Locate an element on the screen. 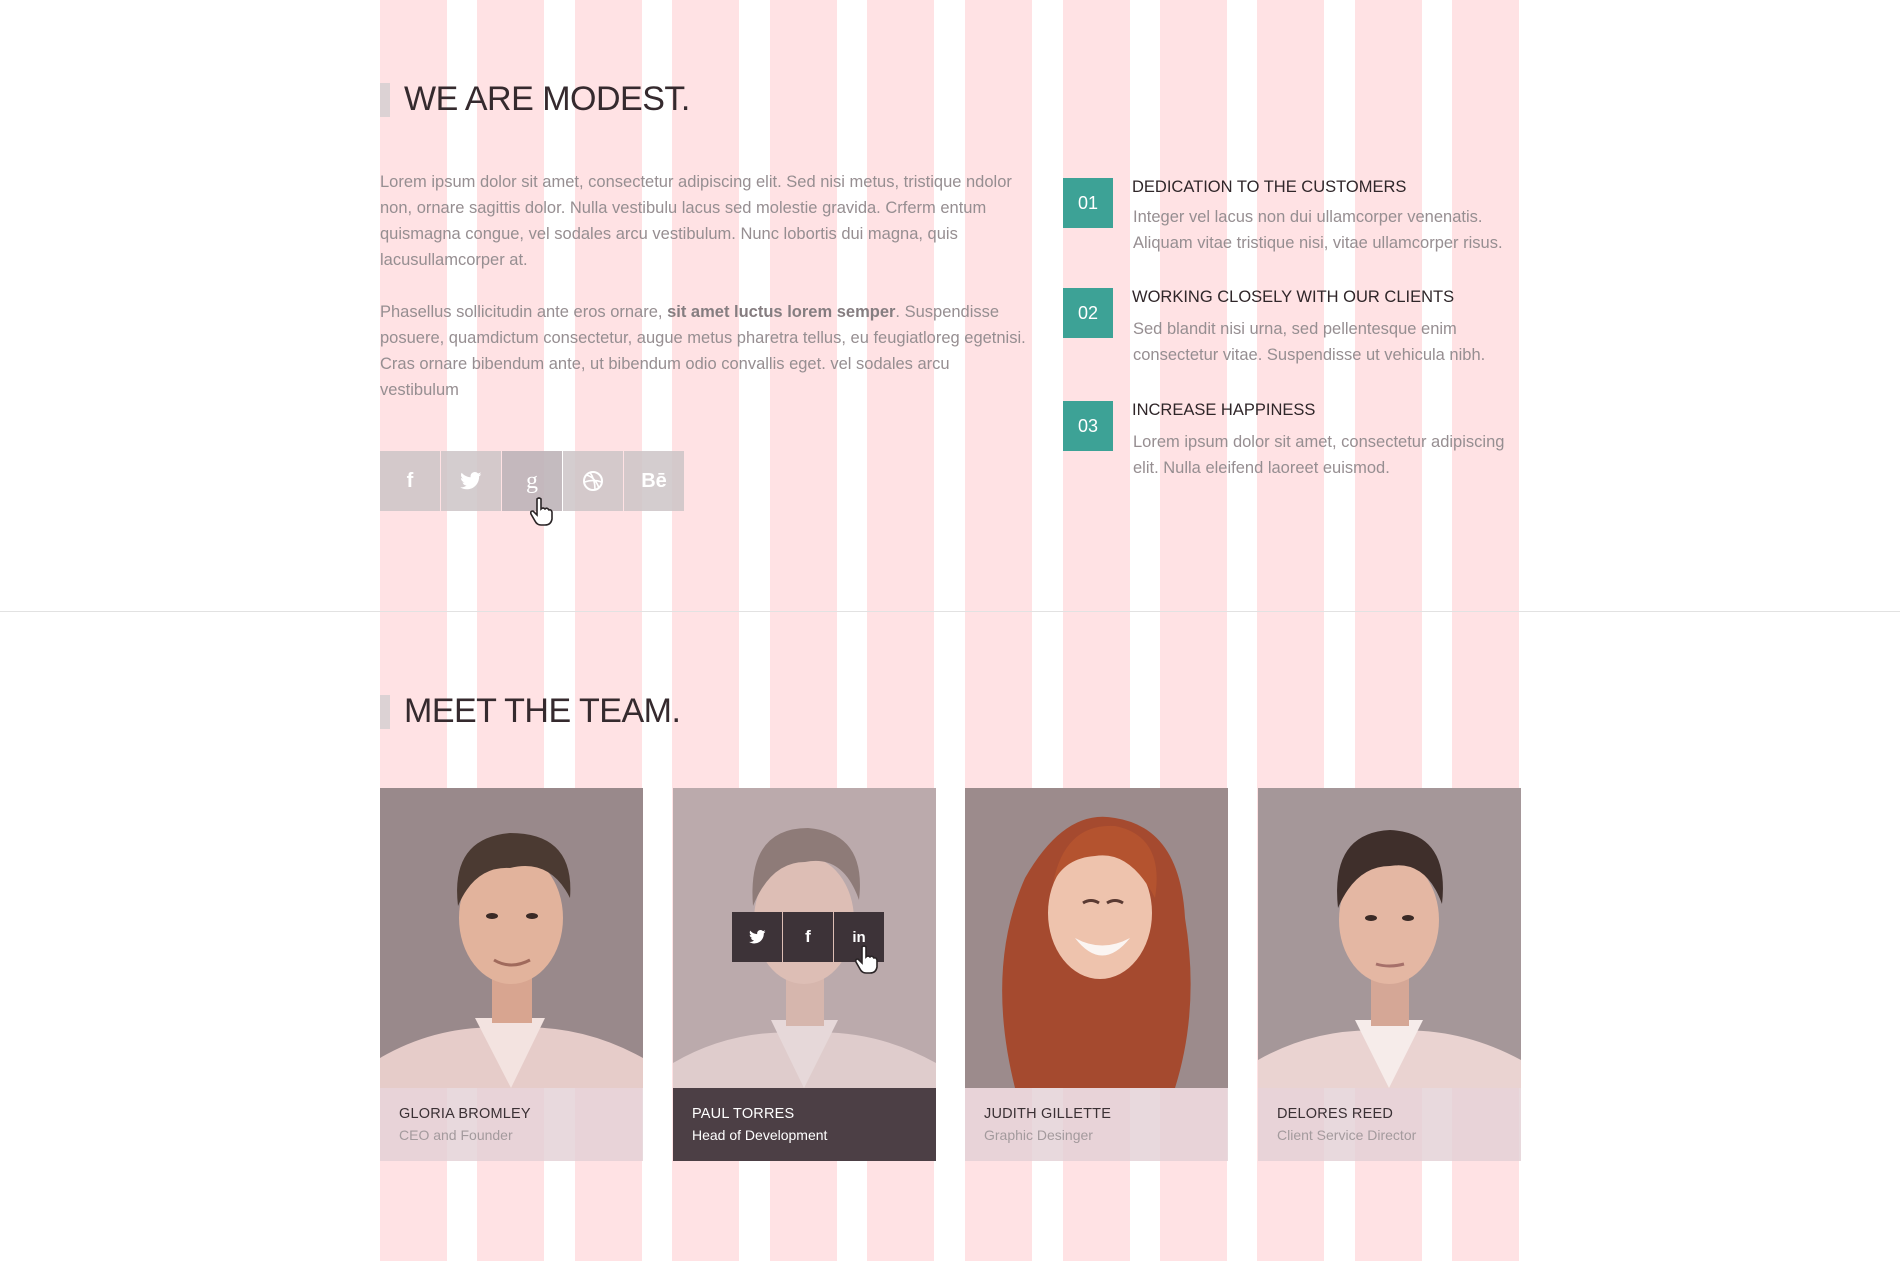 The height and width of the screenshot is (1261, 1900). twitter-button is located at coordinates (471, 481).